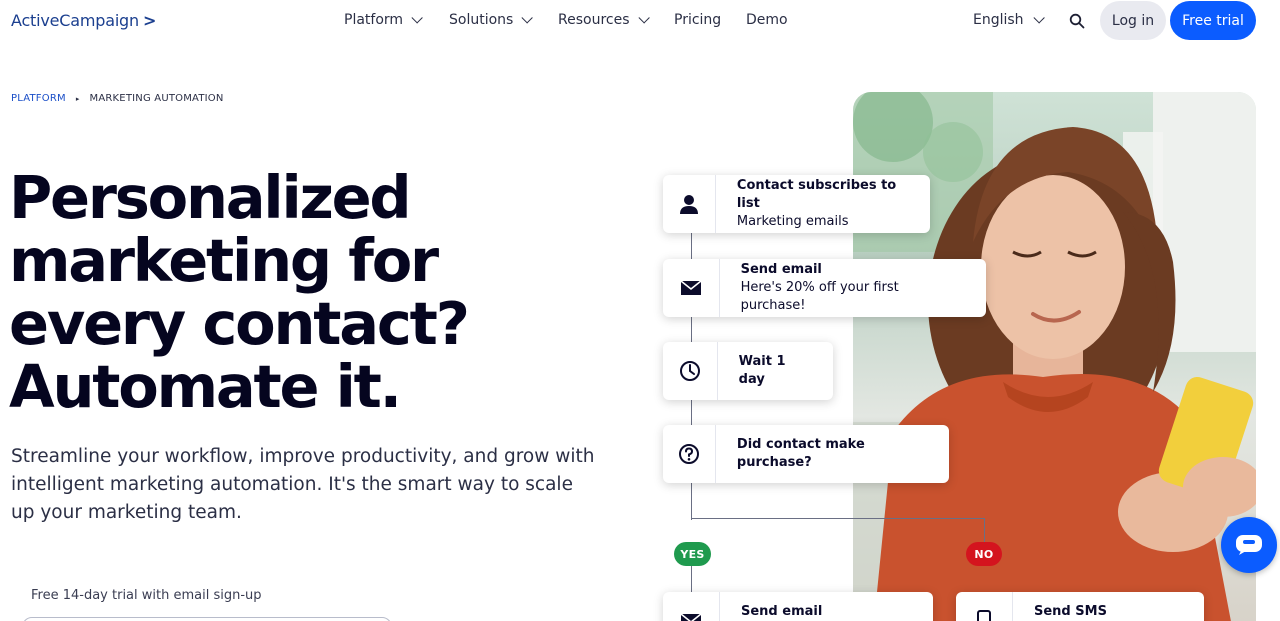 Image resolution: width=1280 pixels, height=621 pixels. I want to click on phone-icon, so click(984, 606).